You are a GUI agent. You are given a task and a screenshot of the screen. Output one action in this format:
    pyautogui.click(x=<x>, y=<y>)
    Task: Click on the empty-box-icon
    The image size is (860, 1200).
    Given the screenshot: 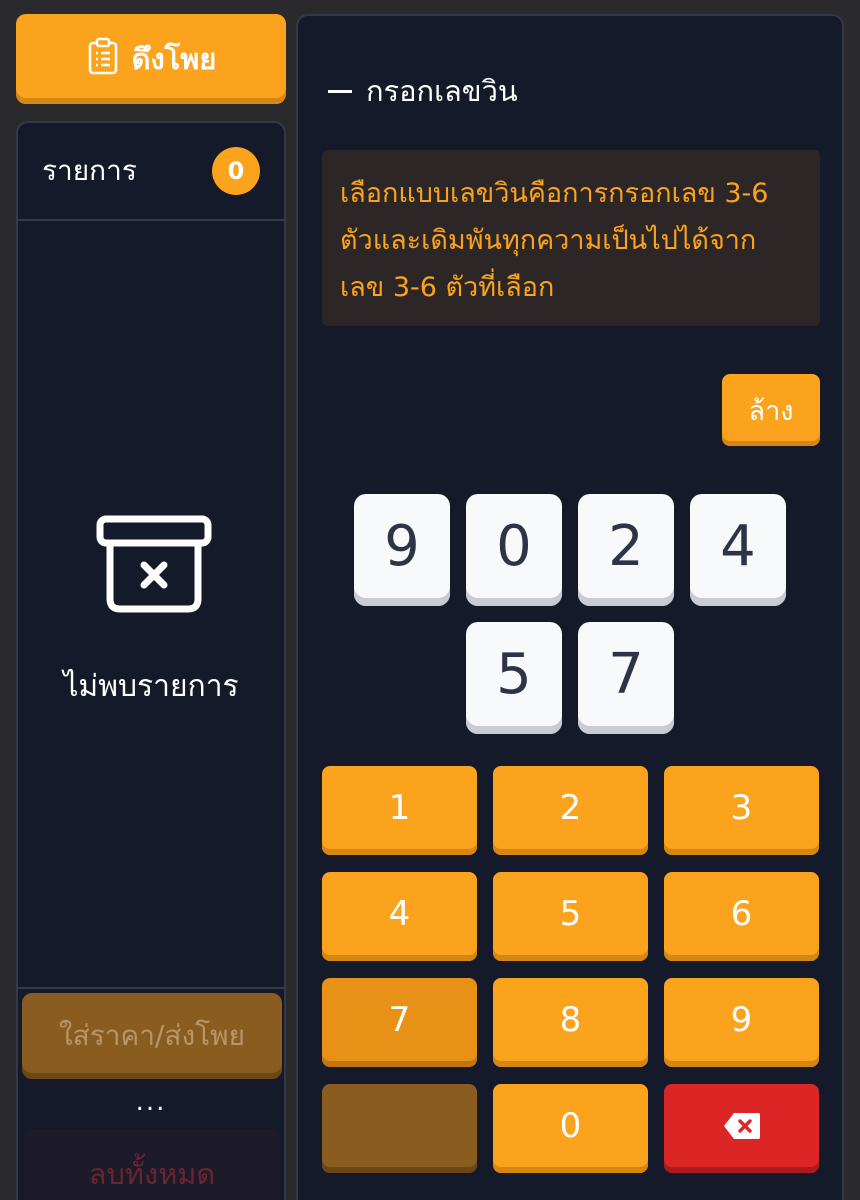 What is the action you would take?
    pyautogui.click(x=154, y=564)
    